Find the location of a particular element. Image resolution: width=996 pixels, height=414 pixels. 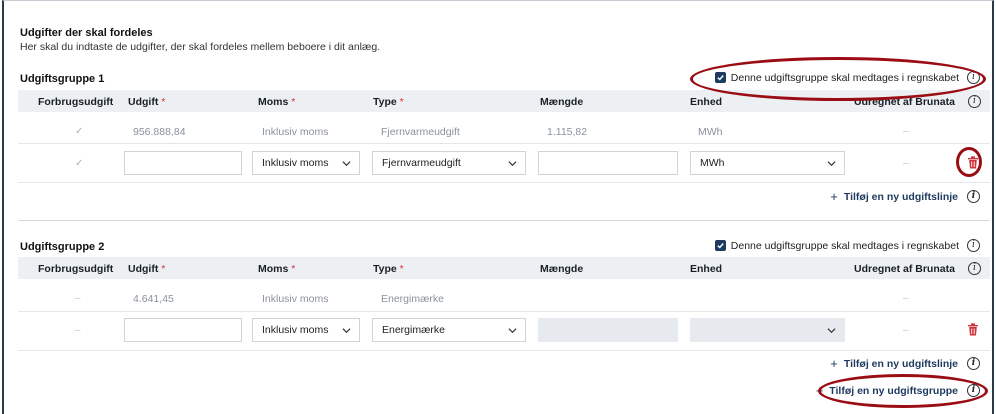

annotation-ellipse-include-checkbox is located at coordinates (838, 79).